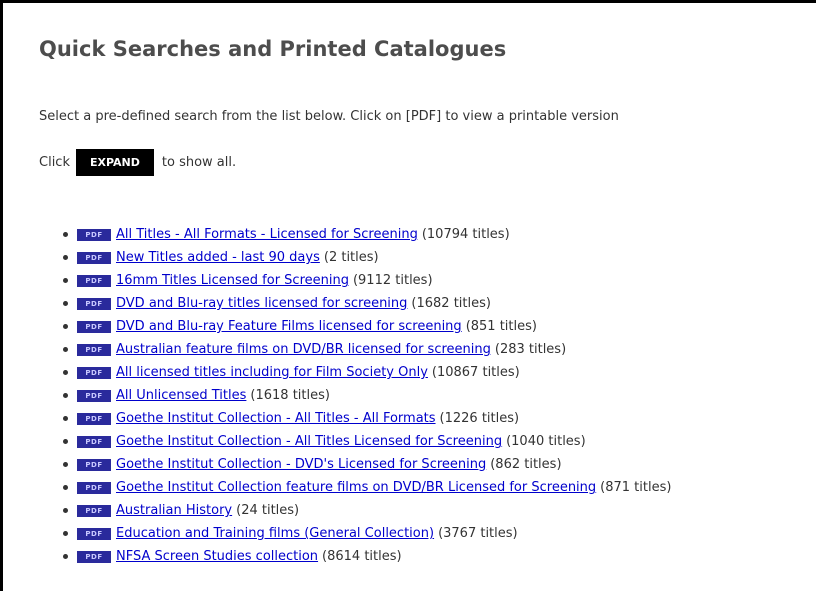  Describe the element at coordinates (351, 257) in the screenshot. I see `title-count: (2 titles)` at that location.